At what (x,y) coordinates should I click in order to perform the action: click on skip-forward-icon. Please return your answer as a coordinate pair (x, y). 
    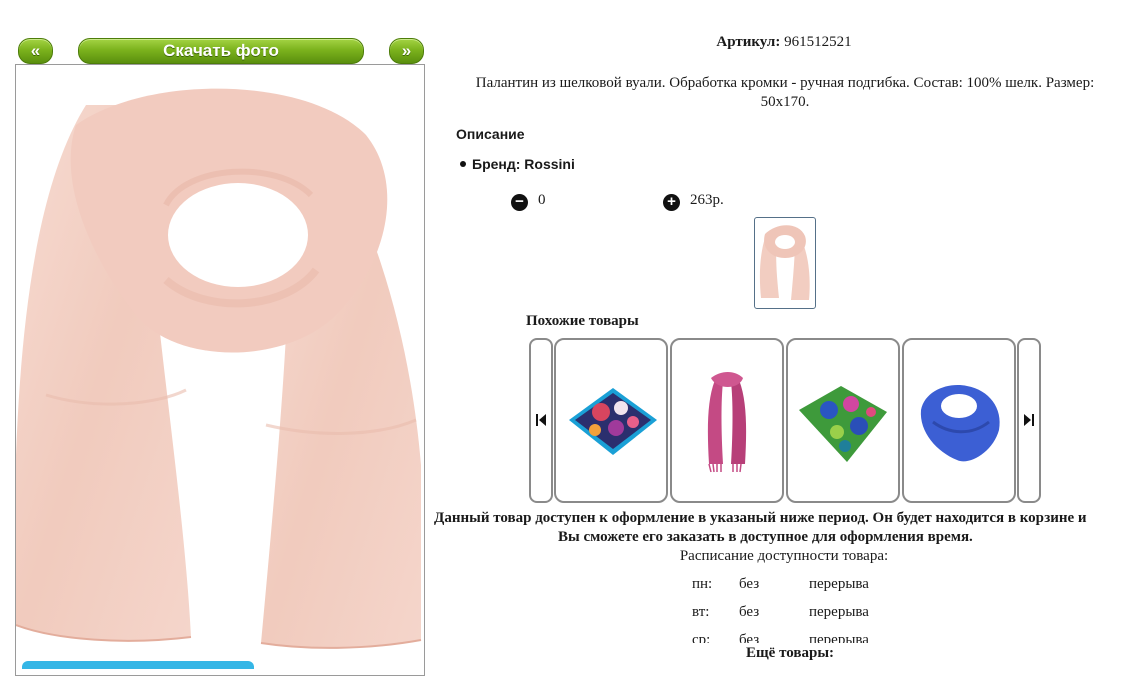
    Looking at the image, I should click on (1029, 420).